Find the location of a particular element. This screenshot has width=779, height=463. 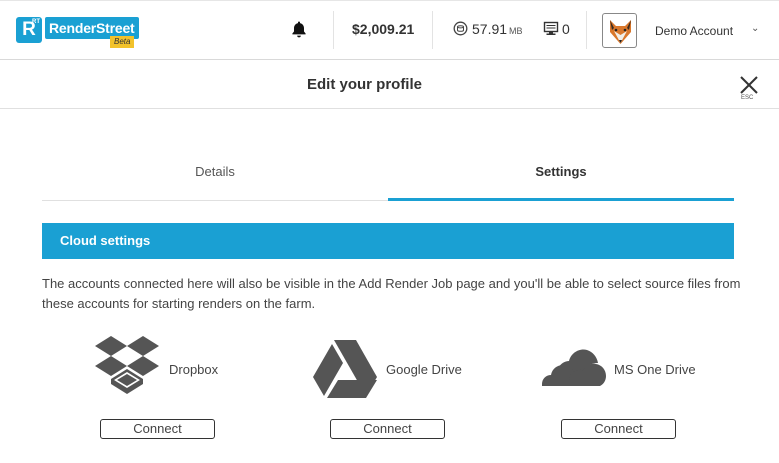

cloud-settings-header: Cloud settings is located at coordinates (388, 241).